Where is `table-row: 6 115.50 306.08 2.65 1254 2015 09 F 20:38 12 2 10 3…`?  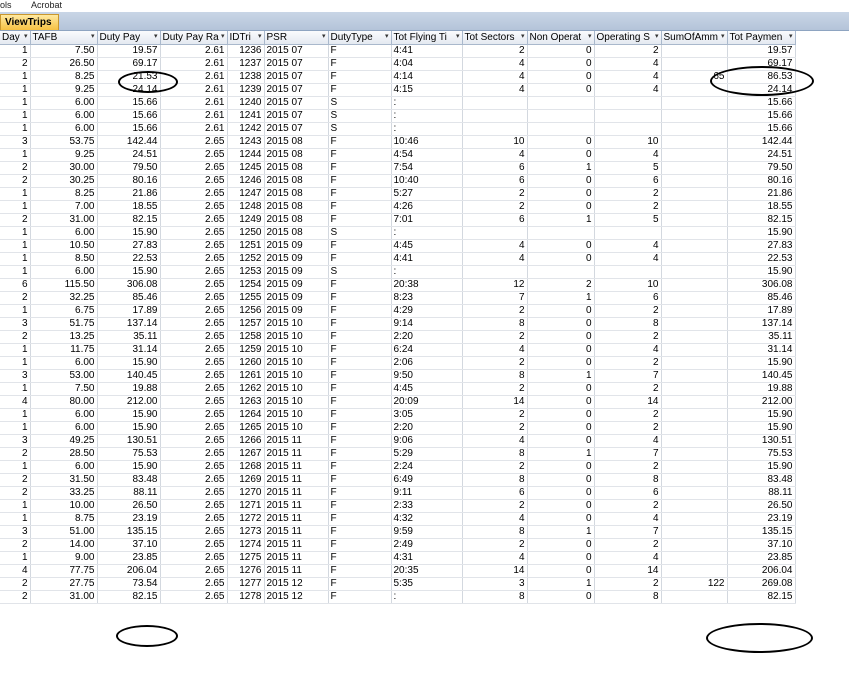 table-row: 6 115.50 306.08 2.65 1254 2015 09 F 20:38 12 2 10 3… is located at coordinates (398, 285).